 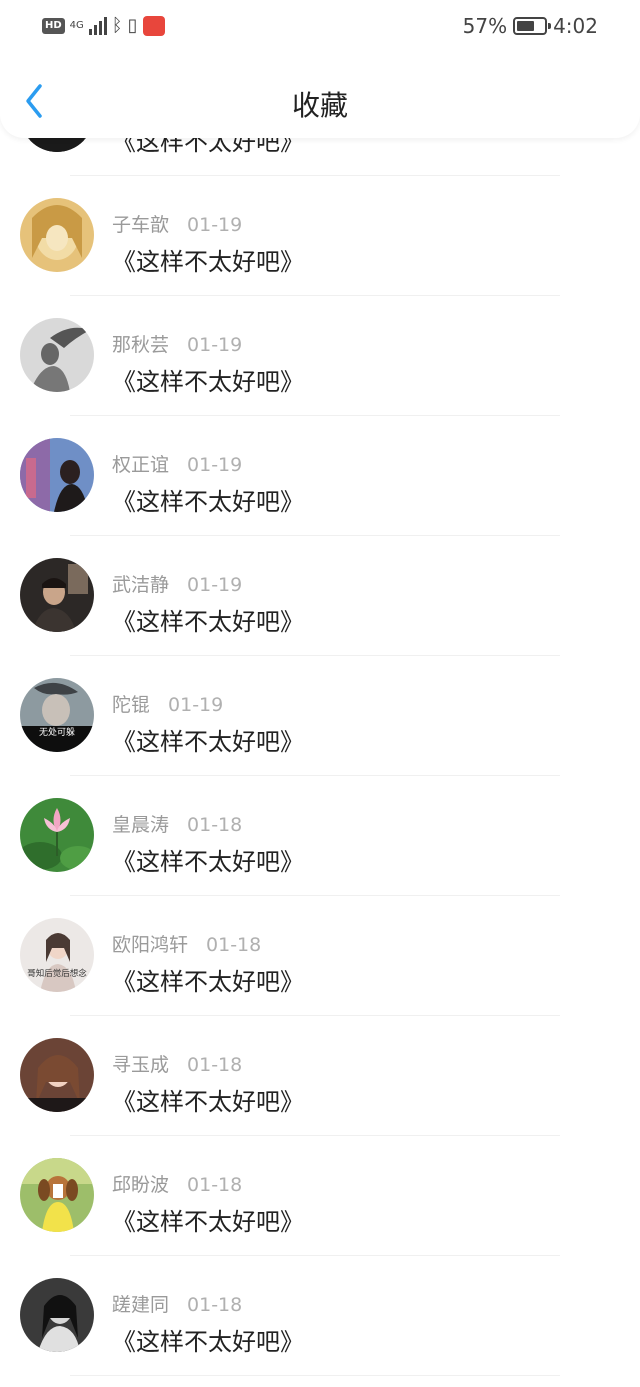 I want to click on list-item: 子车歆 01-19 《这样不太好吧》, so click(x=320, y=236).